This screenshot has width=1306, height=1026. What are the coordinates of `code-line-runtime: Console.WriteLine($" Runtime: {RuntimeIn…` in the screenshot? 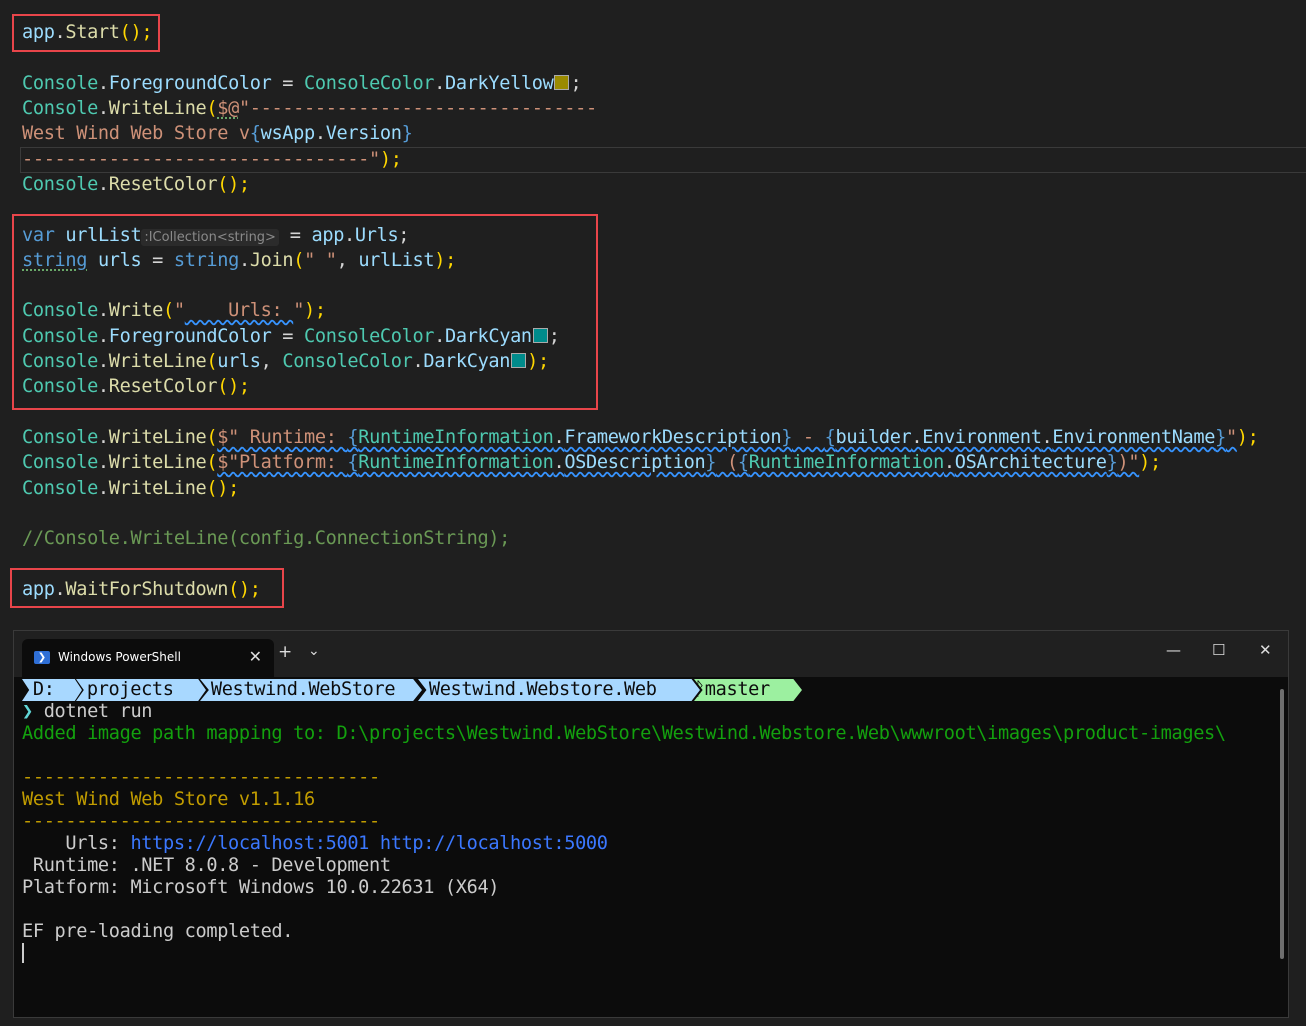 It's located at (640, 437).